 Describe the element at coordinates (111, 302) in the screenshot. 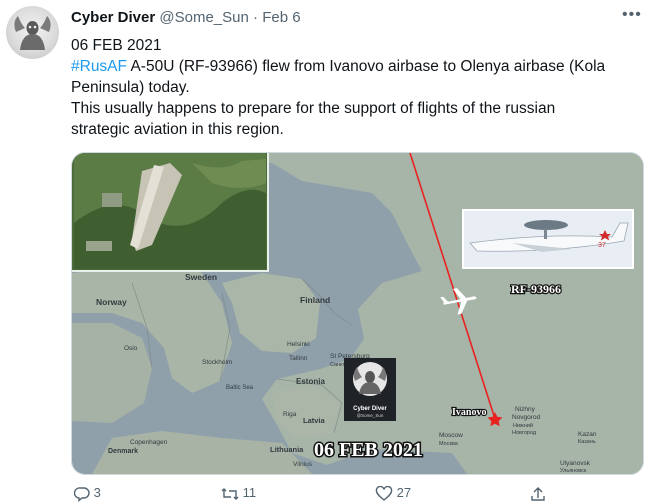

I see `map-label-norway: Norway` at that location.